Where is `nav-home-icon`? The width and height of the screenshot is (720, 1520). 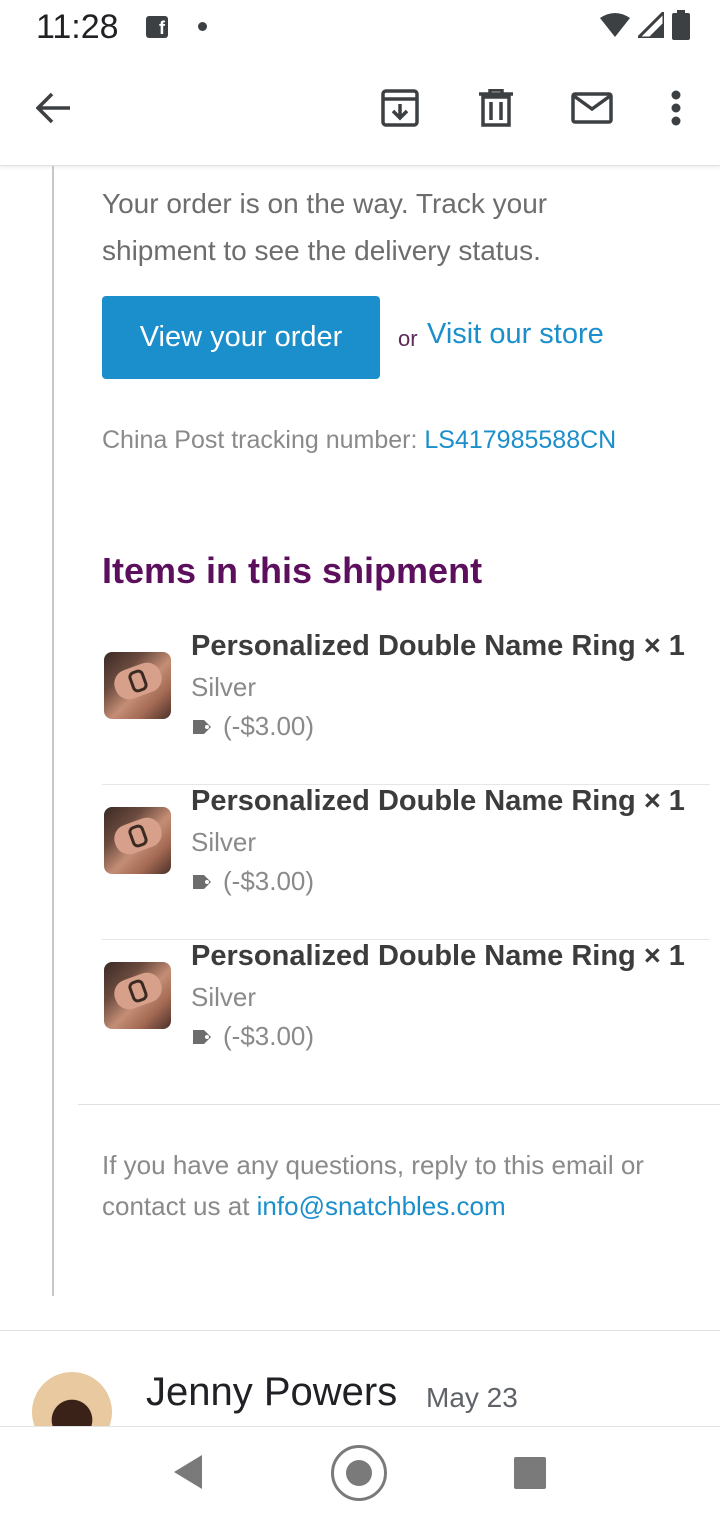
nav-home-icon is located at coordinates (359, 1473).